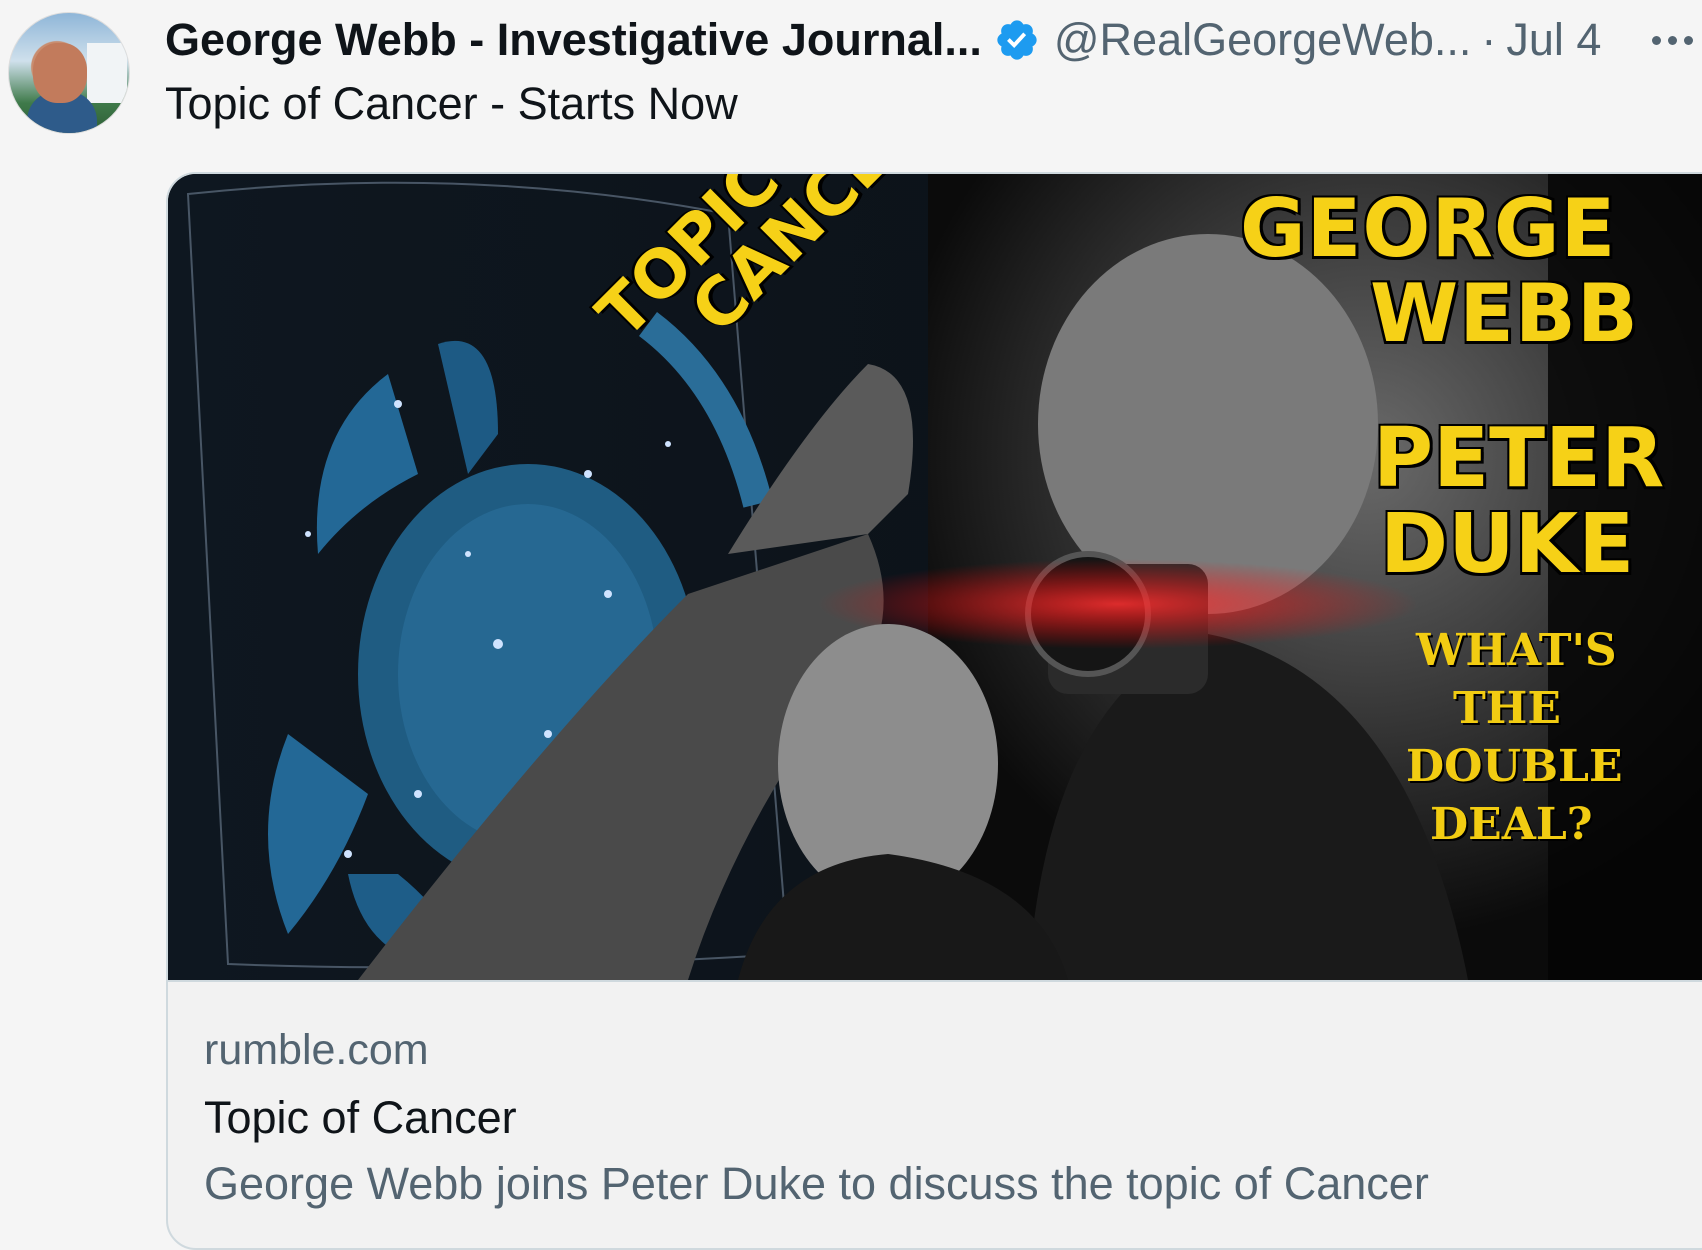  What do you see at coordinates (360, 1117) in the screenshot?
I see `card-title: Topic of Cancer` at bounding box center [360, 1117].